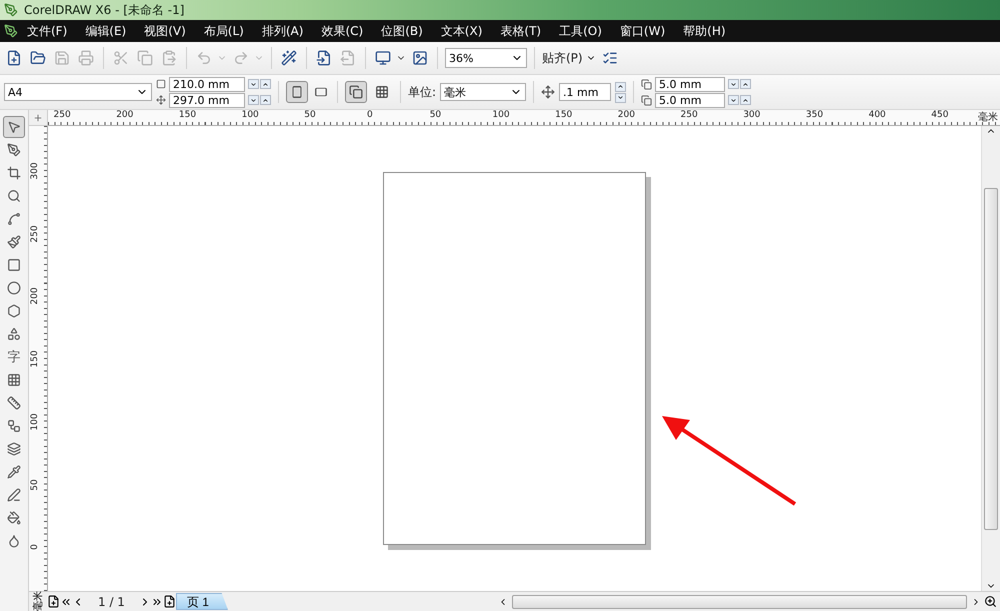 This screenshot has width=1000, height=611. Describe the element at coordinates (939, 115) in the screenshot. I see `ruler-label: 450` at that location.